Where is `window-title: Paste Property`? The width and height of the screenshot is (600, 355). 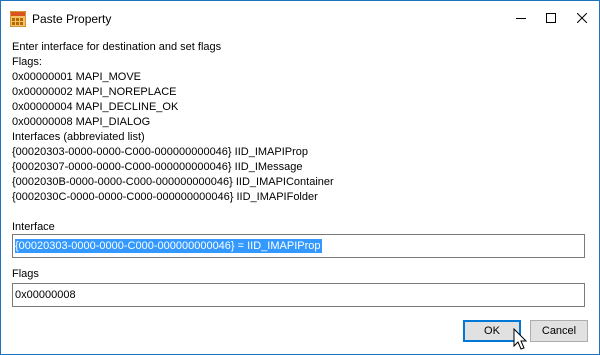 window-title: Paste Property is located at coordinates (72, 19).